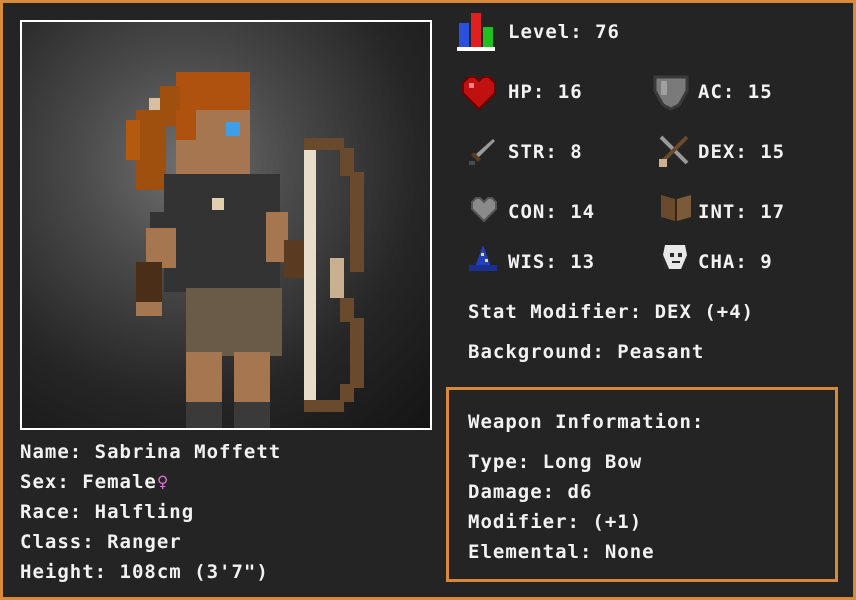 Image resolution: width=856 pixels, height=600 pixels. Describe the element at coordinates (101, 542) in the screenshot. I see `character-class: Class: Ranger` at that location.